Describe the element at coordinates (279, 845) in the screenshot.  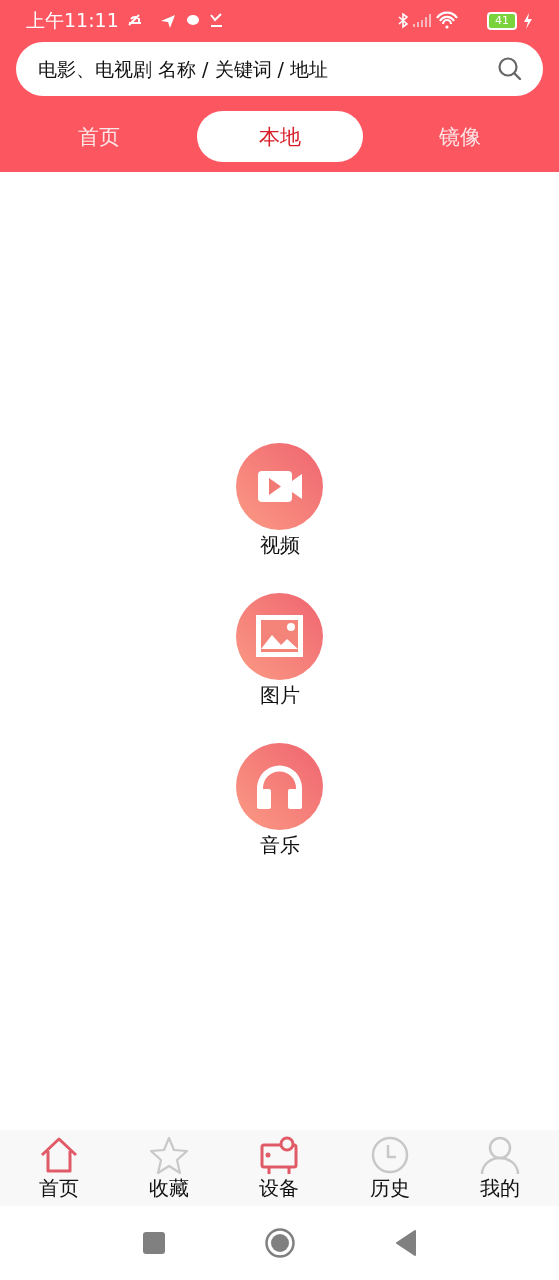
I see `media-label: 音乐` at that location.